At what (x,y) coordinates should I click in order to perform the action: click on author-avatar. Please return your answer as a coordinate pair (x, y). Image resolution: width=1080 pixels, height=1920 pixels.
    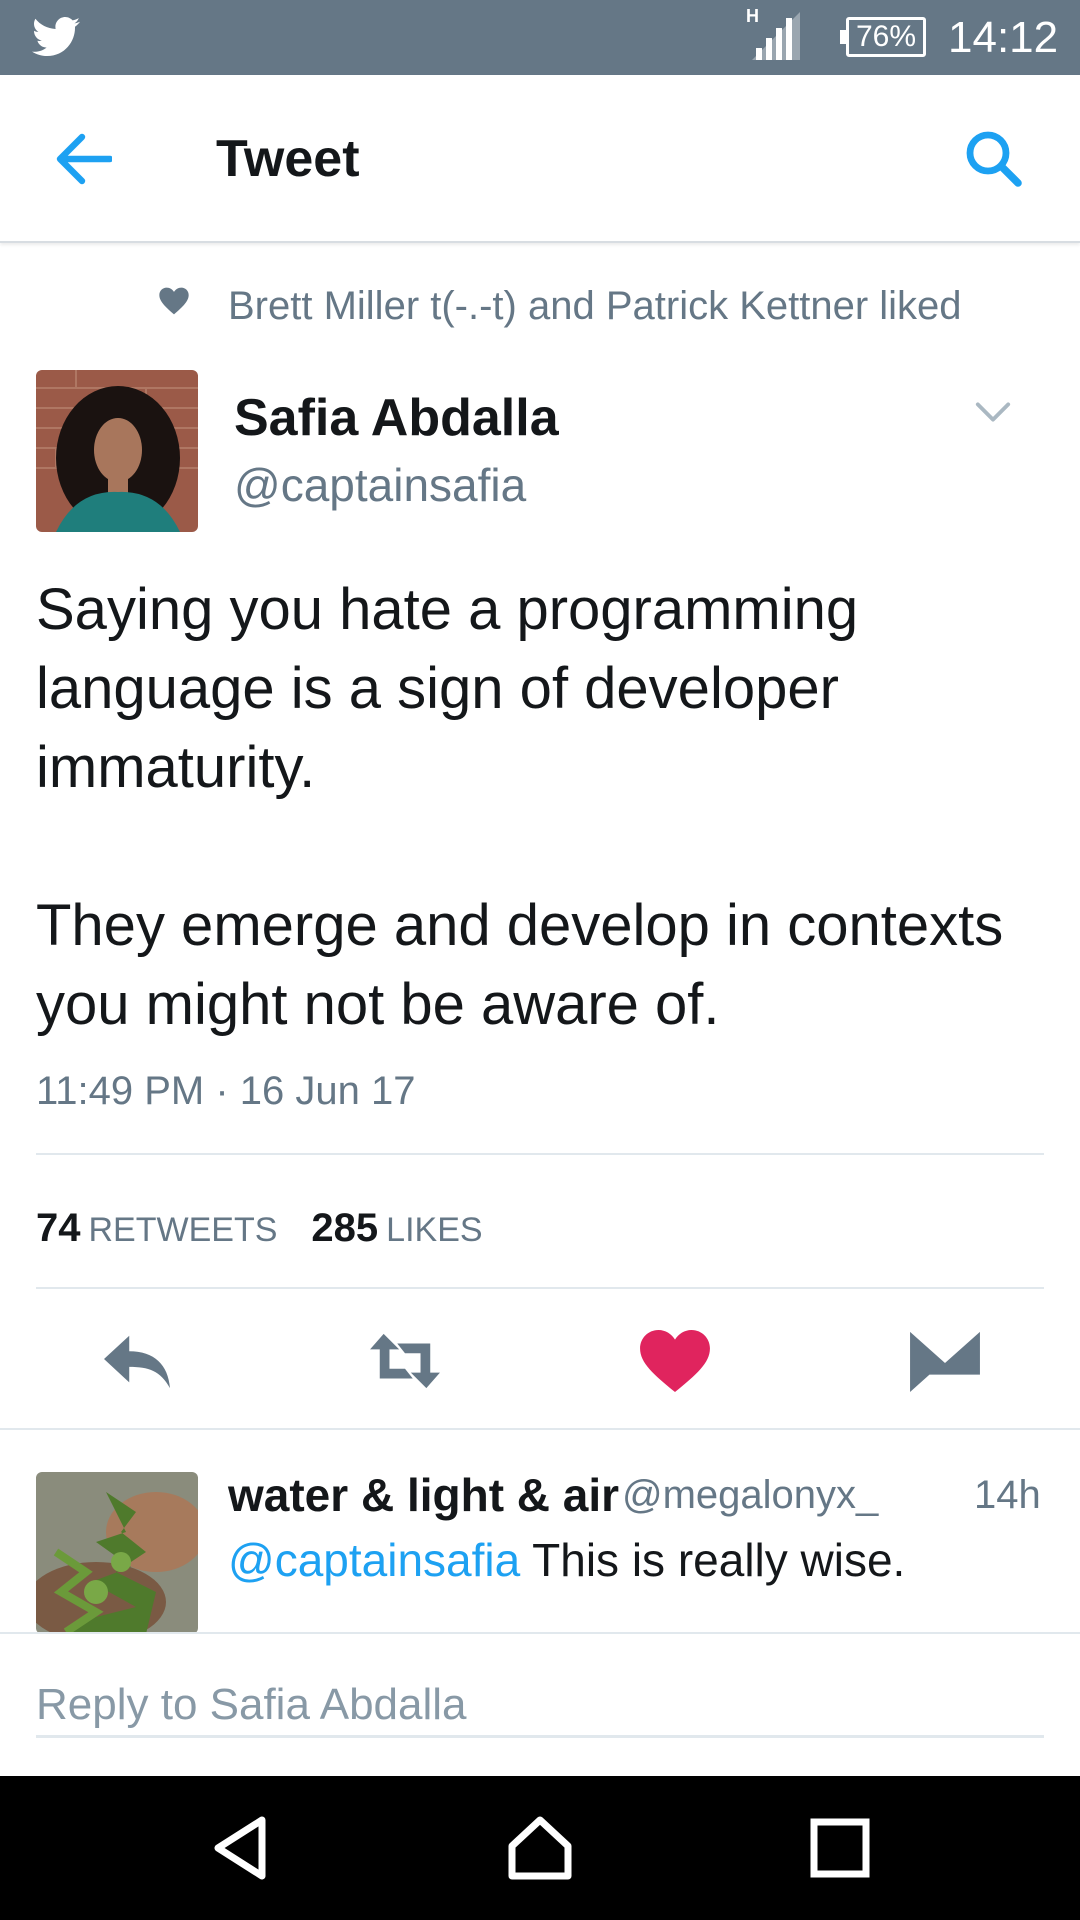
    Looking at the image, I should click on (117, 451).